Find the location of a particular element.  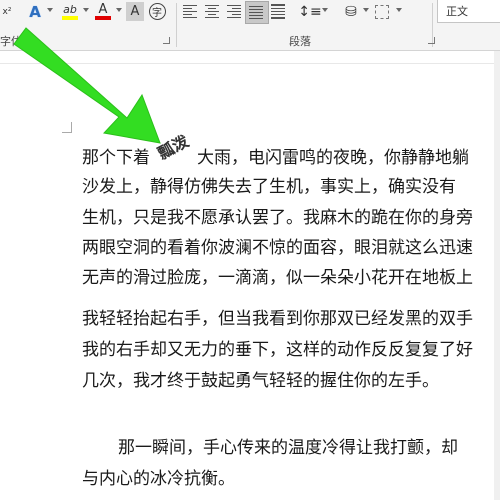

align-left-icon is located at coordinates (190, 11).